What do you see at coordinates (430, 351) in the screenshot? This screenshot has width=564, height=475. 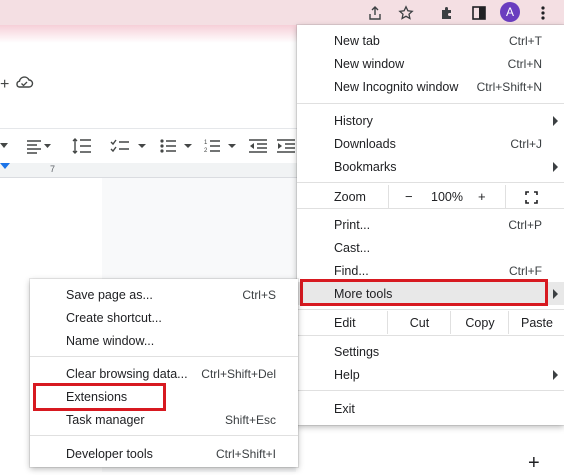 I see `menu-item-settings: Settings` at bounding box center [430, 351].